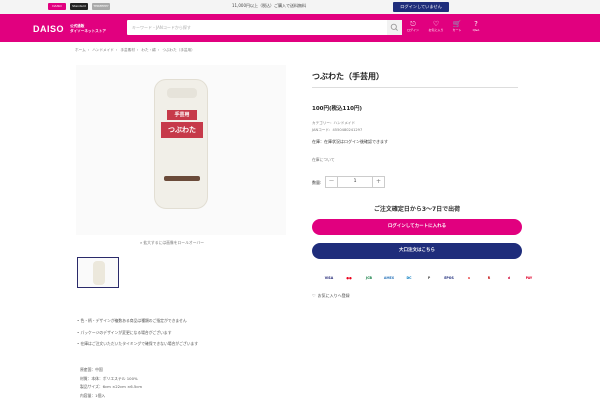 The image size is (600, 400). I want to click on spec-origin: 原産国：中国, so click(91, 369).